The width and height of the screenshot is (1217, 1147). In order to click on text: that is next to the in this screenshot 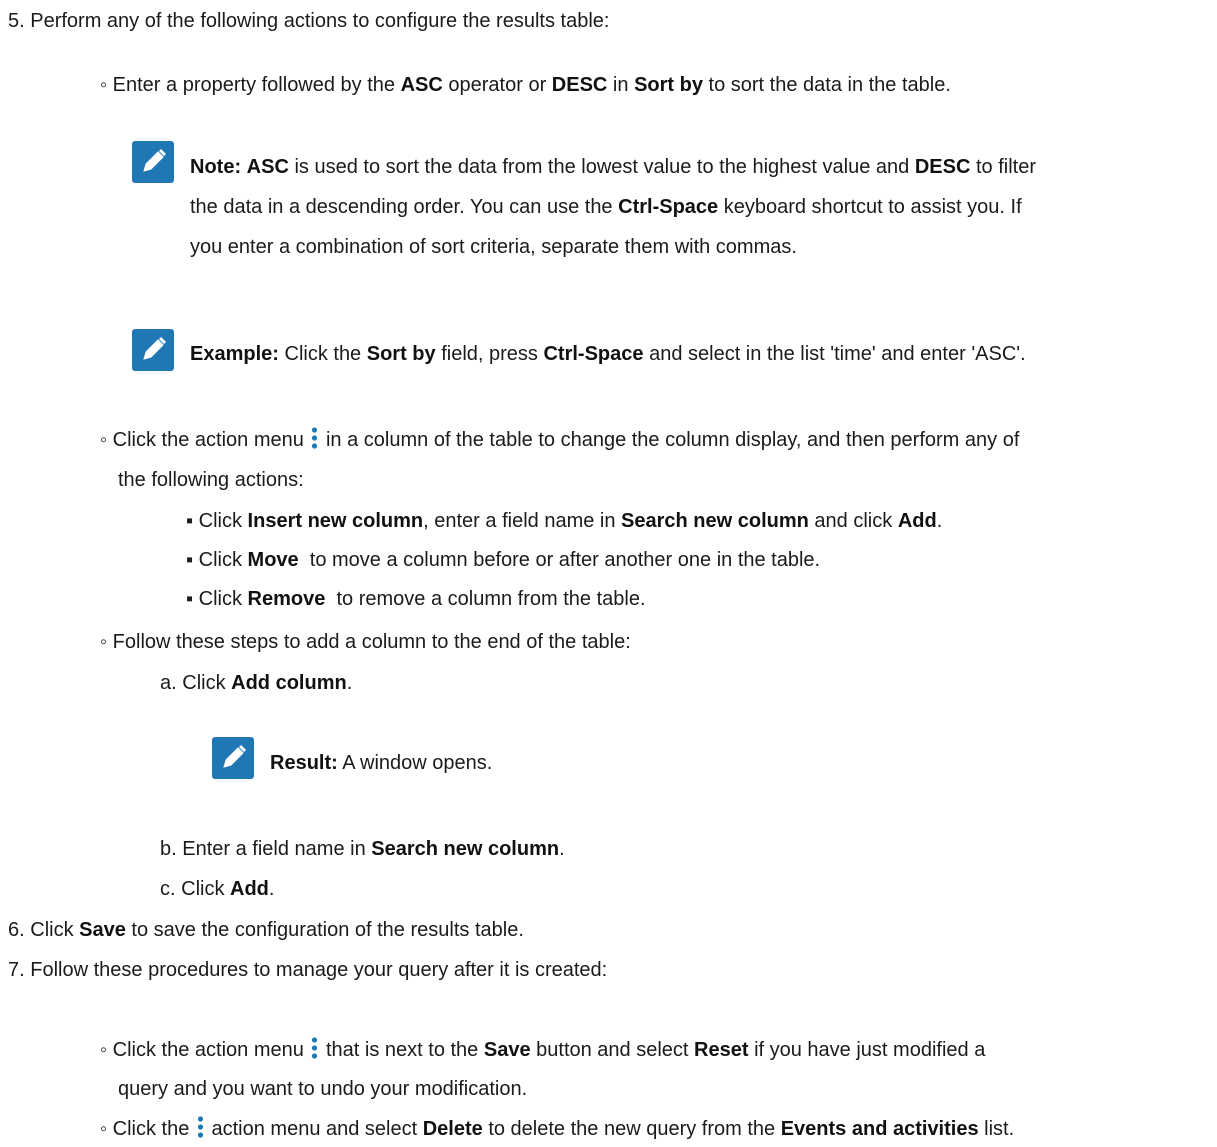, I will do `click(404, 1050)`.